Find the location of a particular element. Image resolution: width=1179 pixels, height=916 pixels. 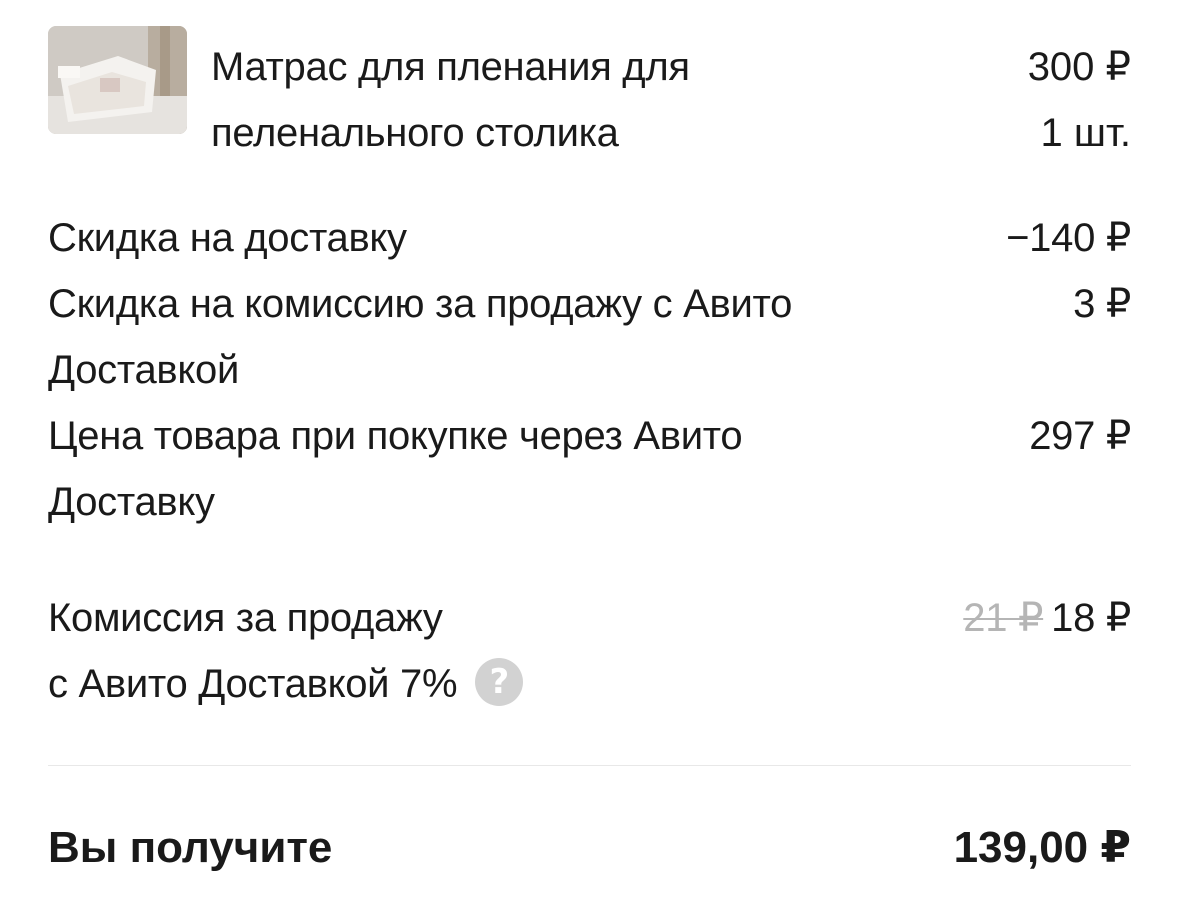

commission-label-line-2-text: с Авито Доставкой 7% is located at coordinates (253, 684).